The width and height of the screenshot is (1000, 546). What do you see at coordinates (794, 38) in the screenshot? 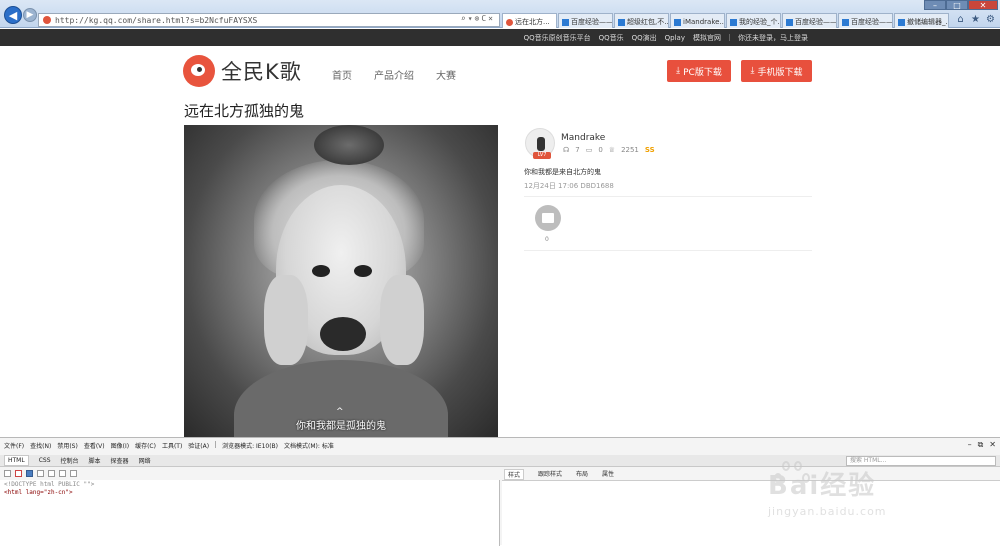
I see `login-link: 马上登录` at bounding box center [794, 38].